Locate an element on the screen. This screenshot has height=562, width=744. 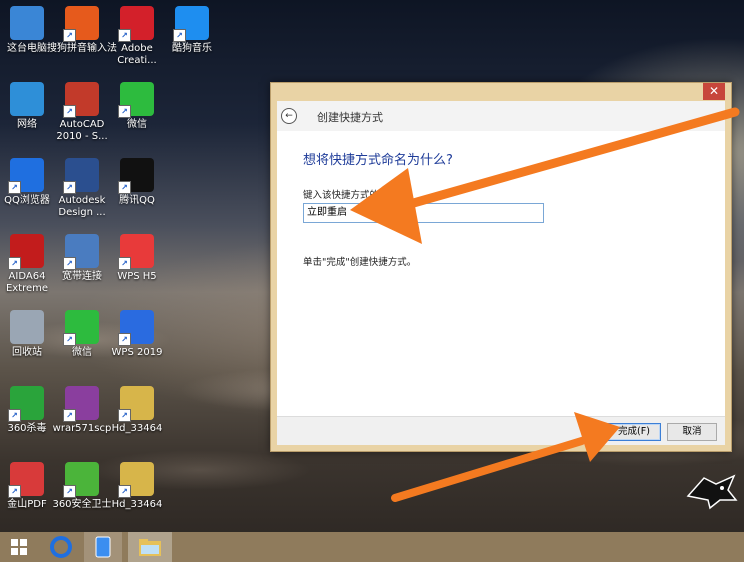
folder-icon is located at coordinates (150, 547).